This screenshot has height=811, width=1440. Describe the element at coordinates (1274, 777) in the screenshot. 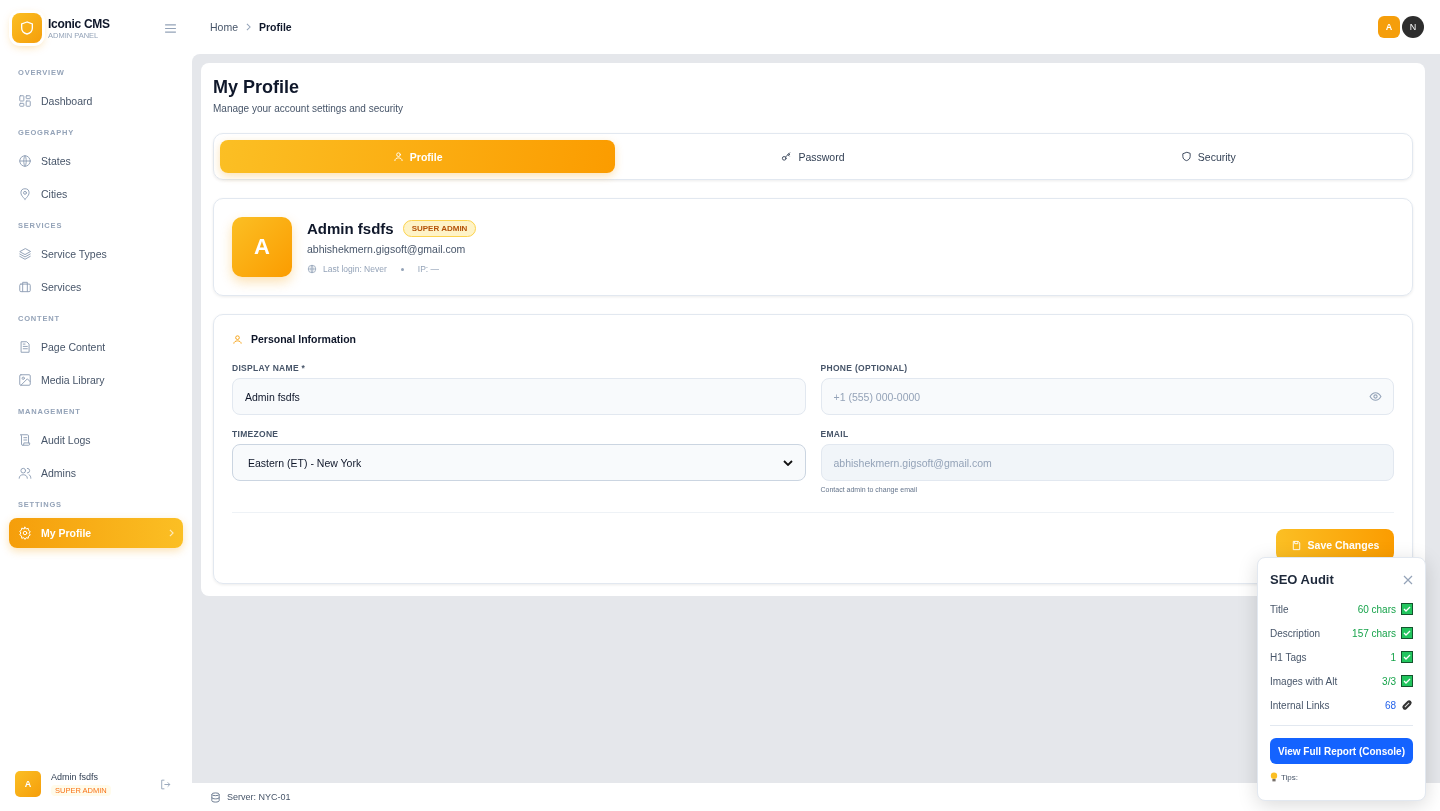

I see `lightbulb-icon` at that location.